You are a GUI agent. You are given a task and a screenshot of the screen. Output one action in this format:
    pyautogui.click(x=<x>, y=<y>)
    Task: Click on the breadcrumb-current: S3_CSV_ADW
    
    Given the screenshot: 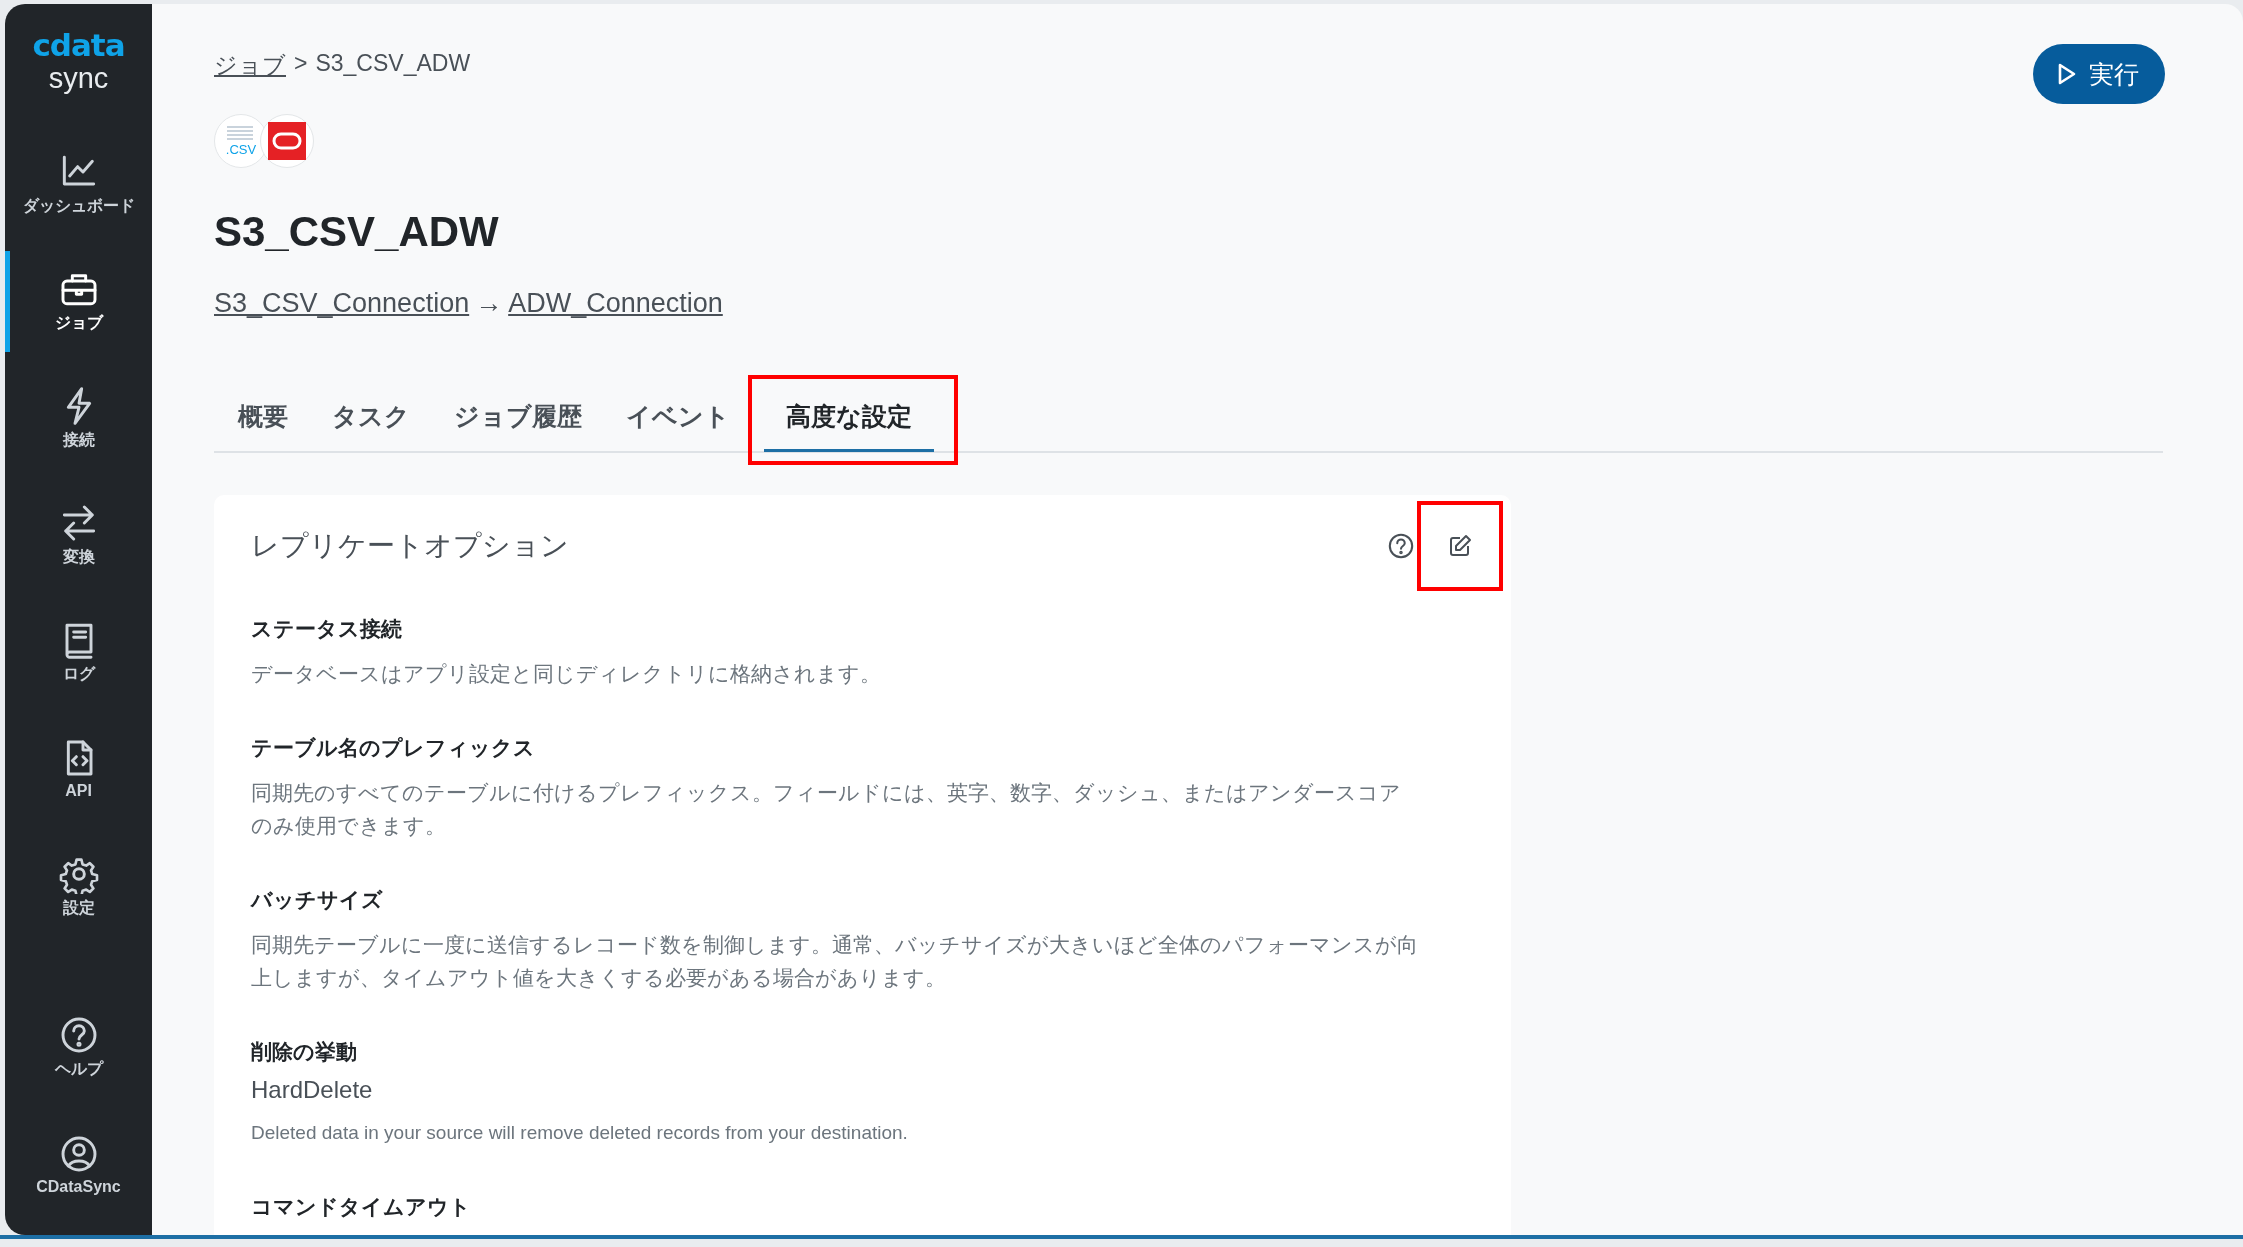 What is the action you would take?
    pyautogui.click(x=393, y=64)
    